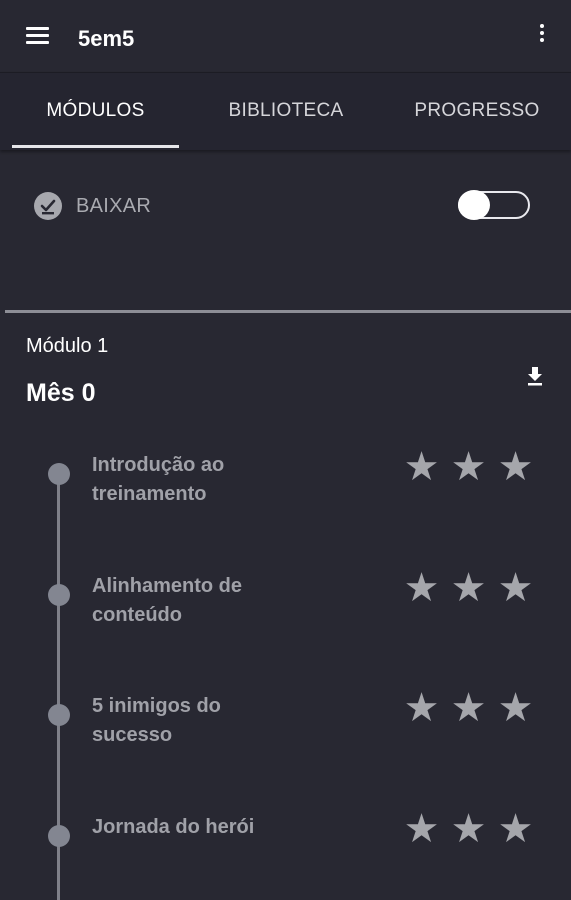 This screenshot has width=571, height=900. I want to click on tab-biblioteca: BIBLIOTECA, so click(286, 111).